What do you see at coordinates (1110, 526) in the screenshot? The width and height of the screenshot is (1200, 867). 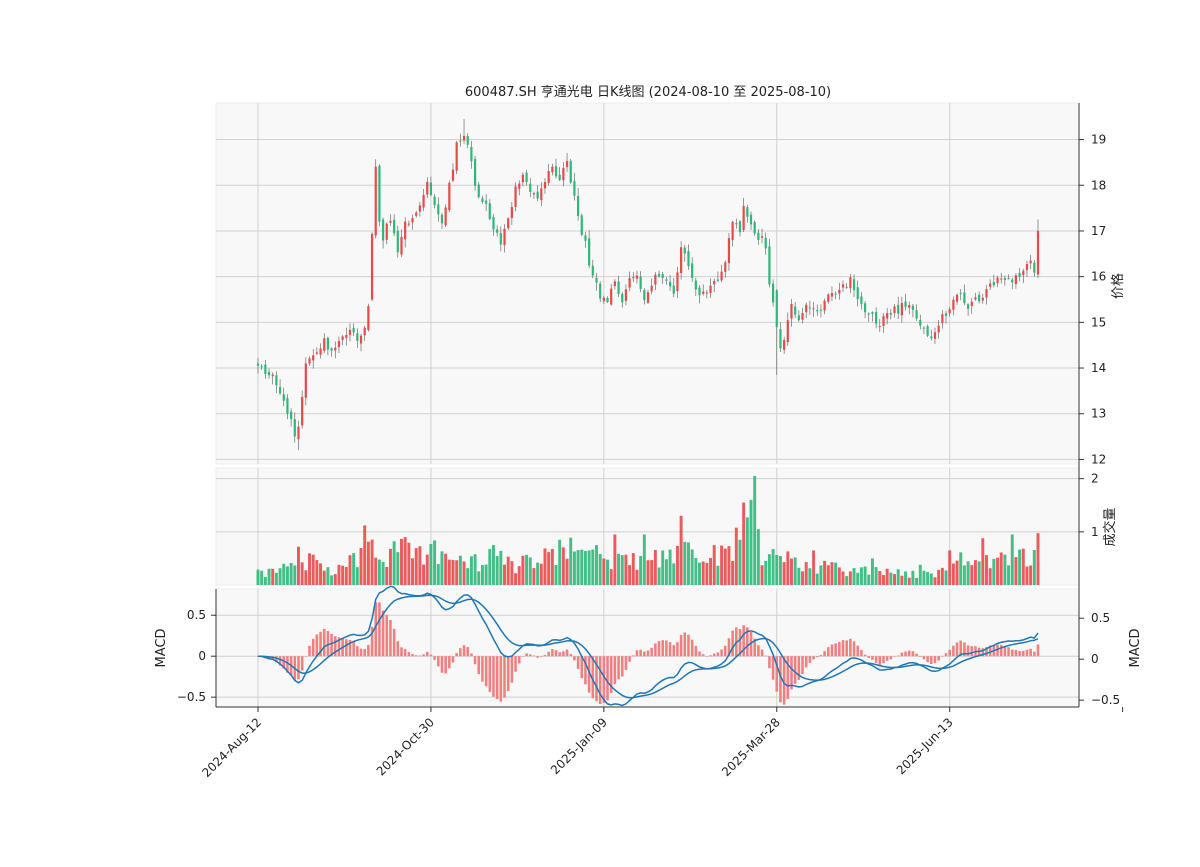 I see `volume-axis-title: 成交量` at bounding box center [1110, 526].